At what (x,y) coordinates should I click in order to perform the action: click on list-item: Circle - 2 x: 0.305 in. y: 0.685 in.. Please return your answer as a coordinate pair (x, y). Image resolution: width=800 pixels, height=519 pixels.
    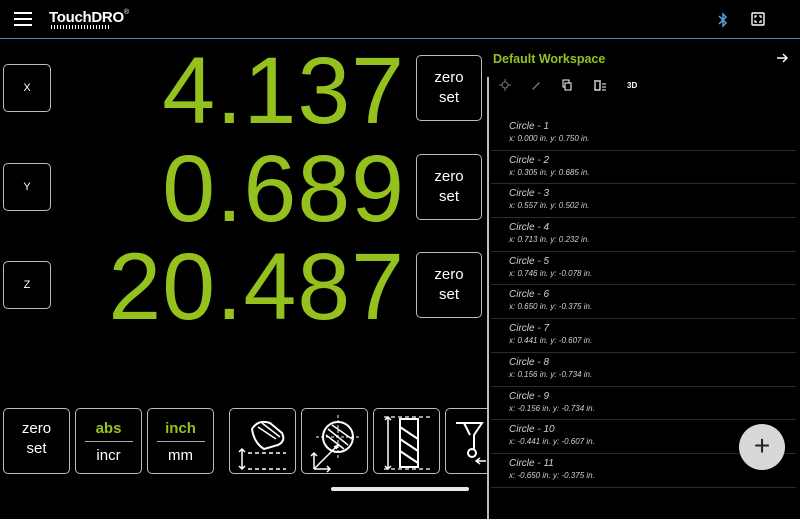
    Looking at the image, I should click on (643, 168).